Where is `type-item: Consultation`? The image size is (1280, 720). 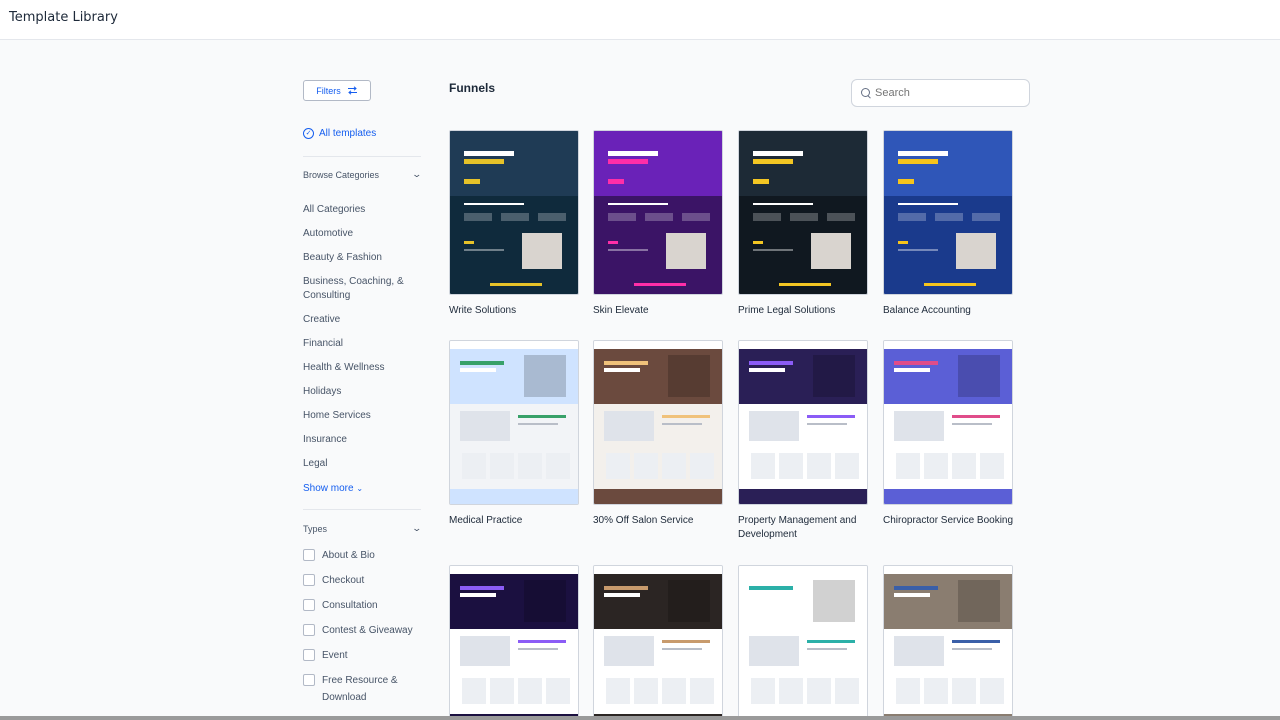
type-item: Consultation is located at coordinates (362, 605).